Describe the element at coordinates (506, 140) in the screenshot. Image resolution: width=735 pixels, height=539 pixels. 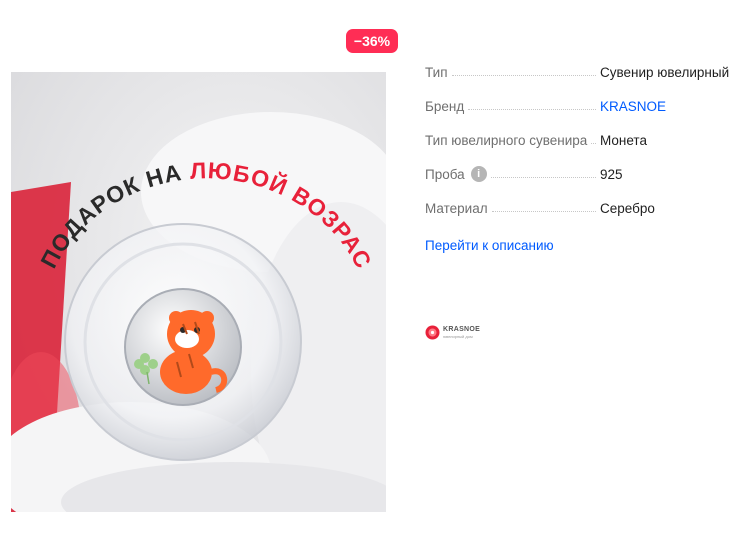
I see `spec-label: Тип ювелирного сувенира` at that location.